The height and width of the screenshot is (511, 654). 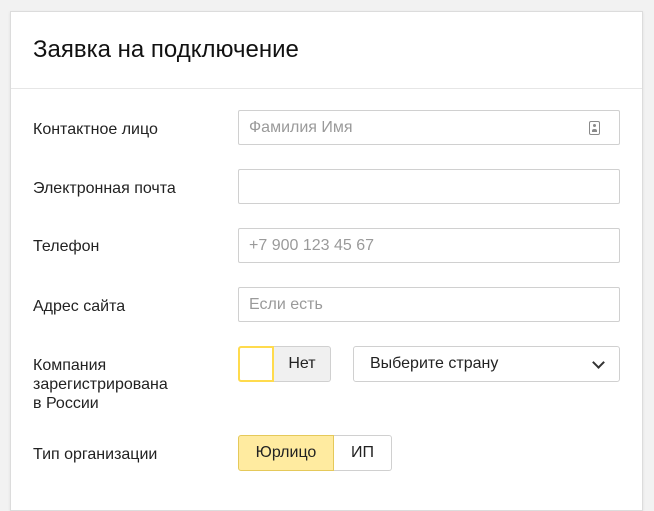 I want to click on company-label-line2: зарегистрирована, so click(x=100, y=384).